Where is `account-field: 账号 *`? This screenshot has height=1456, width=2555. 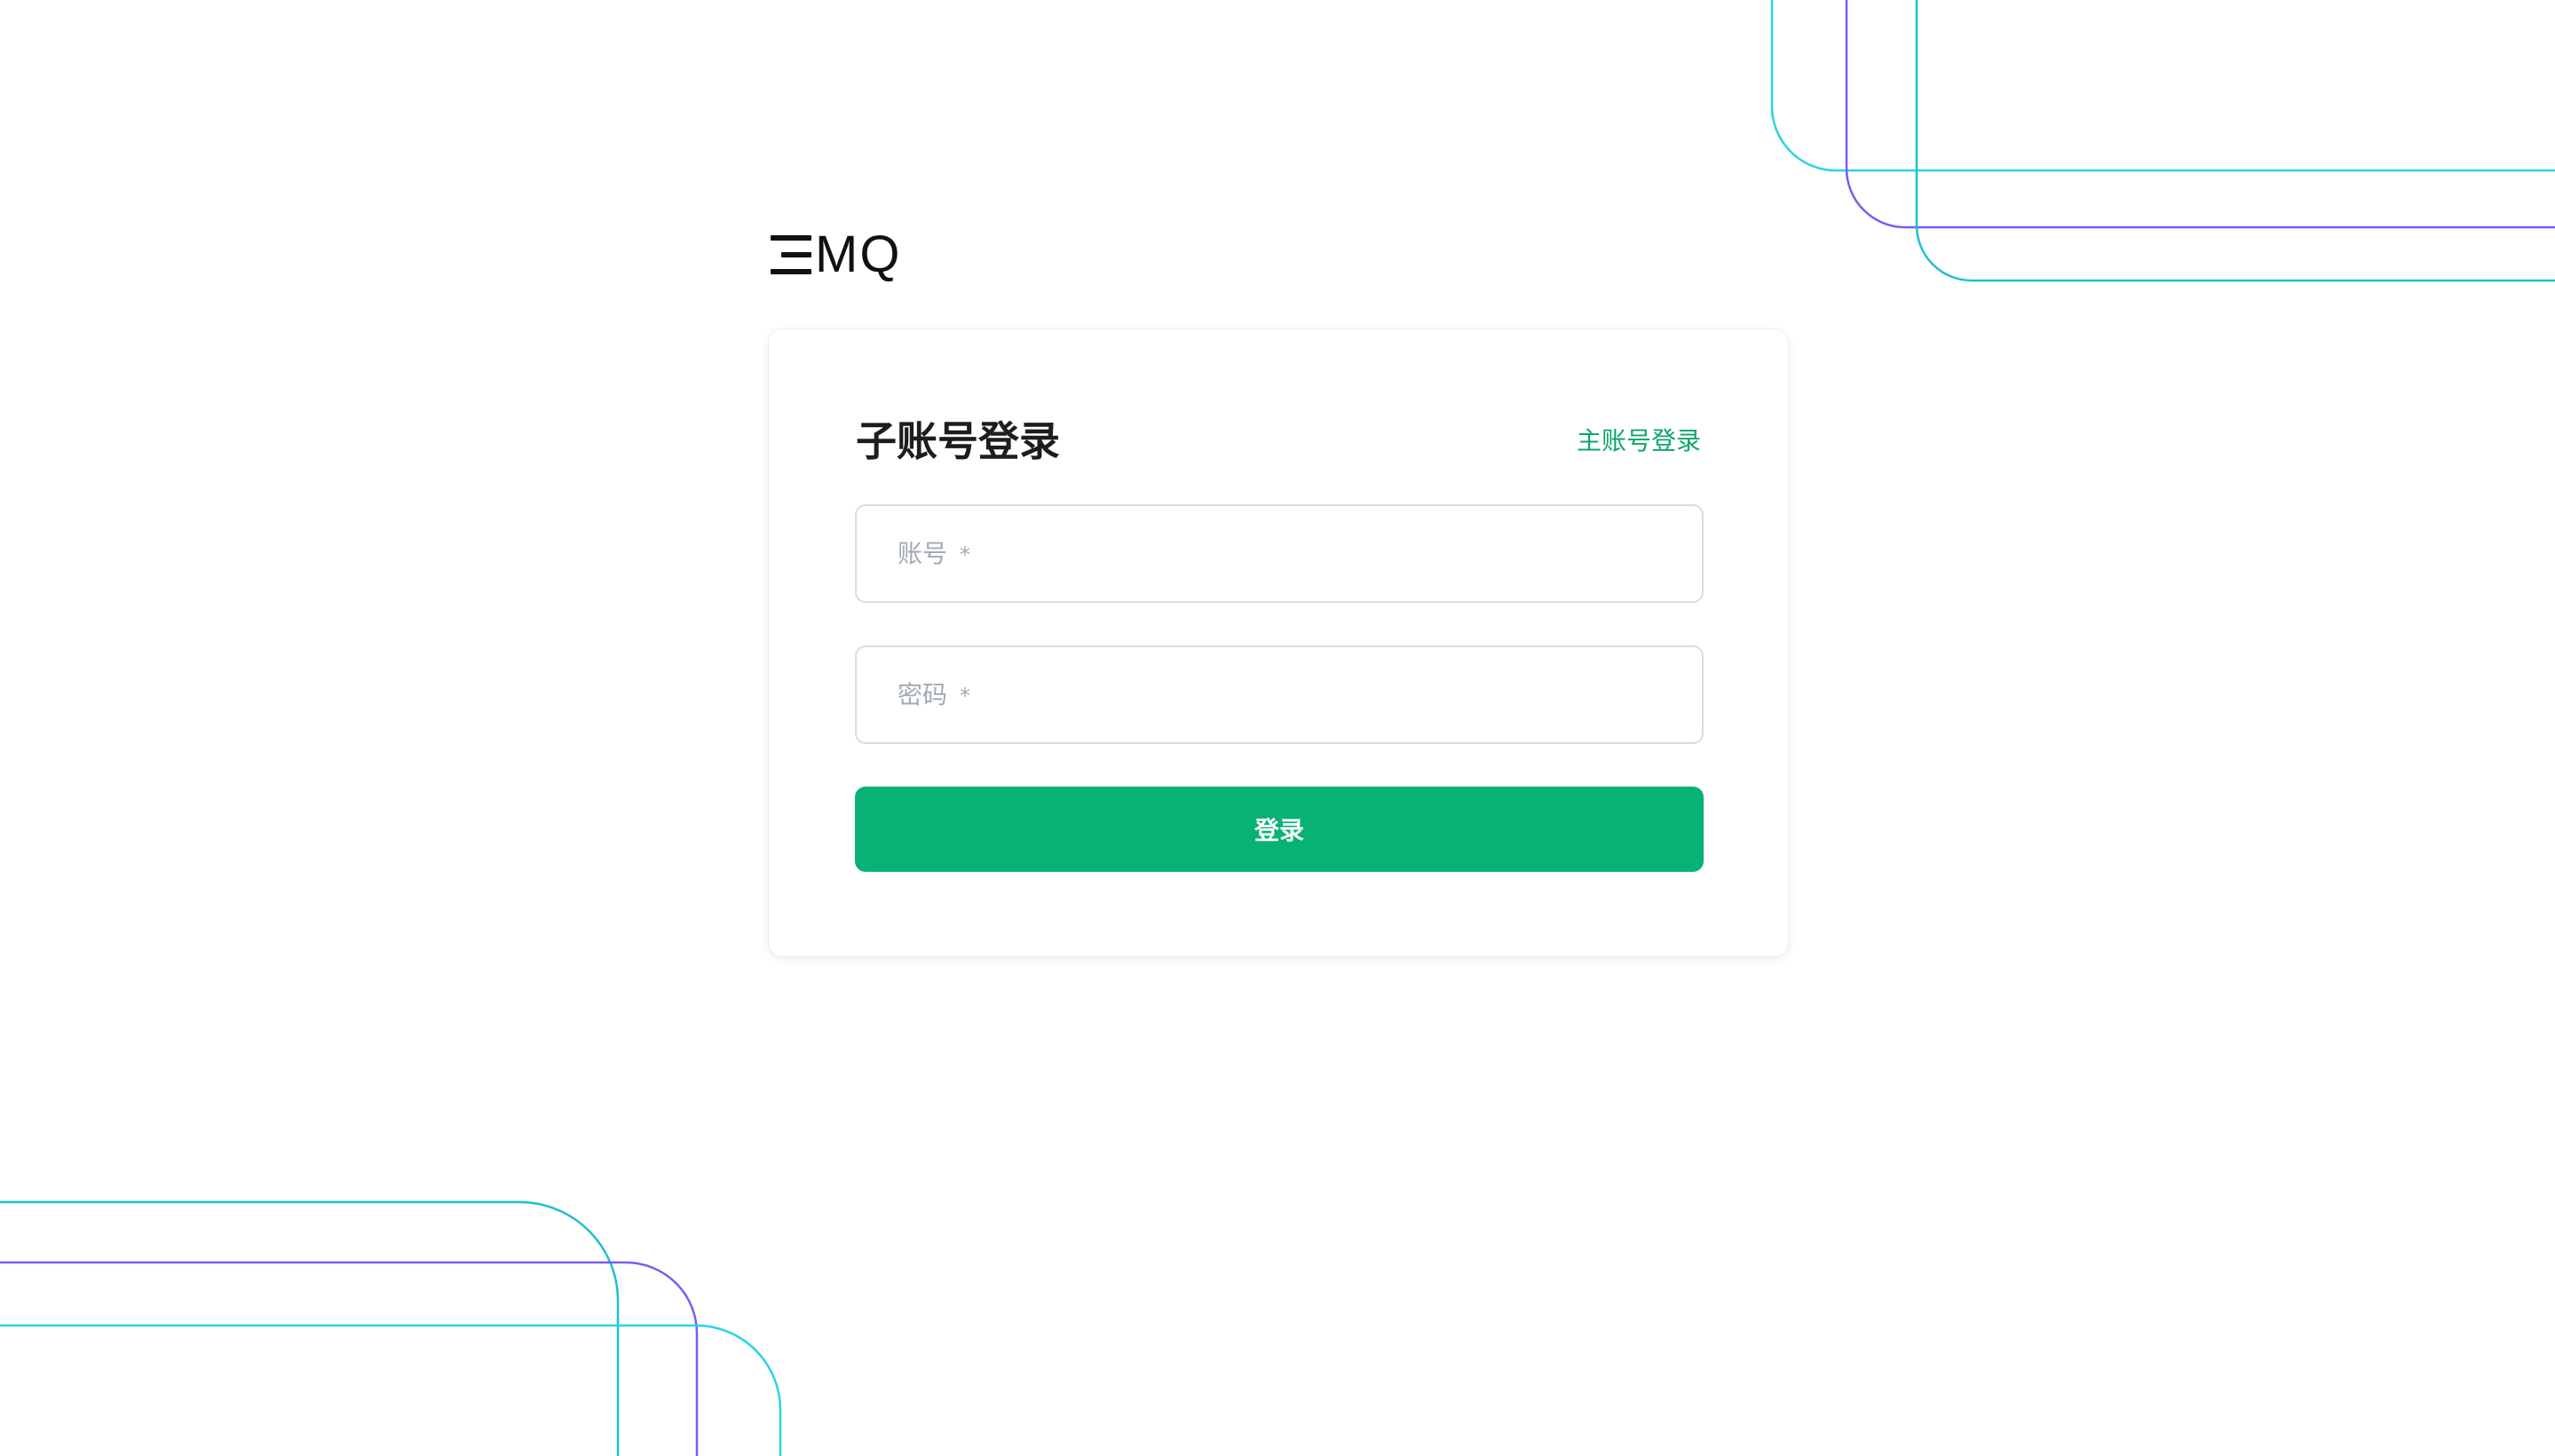 account-field: 账号 * is located at coordinates (1279, 553).